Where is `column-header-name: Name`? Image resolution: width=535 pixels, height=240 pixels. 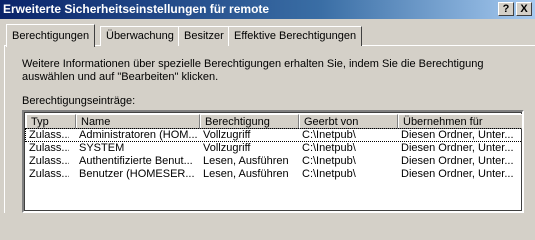 column-header-name: Name is located at coordinates (138, 121).